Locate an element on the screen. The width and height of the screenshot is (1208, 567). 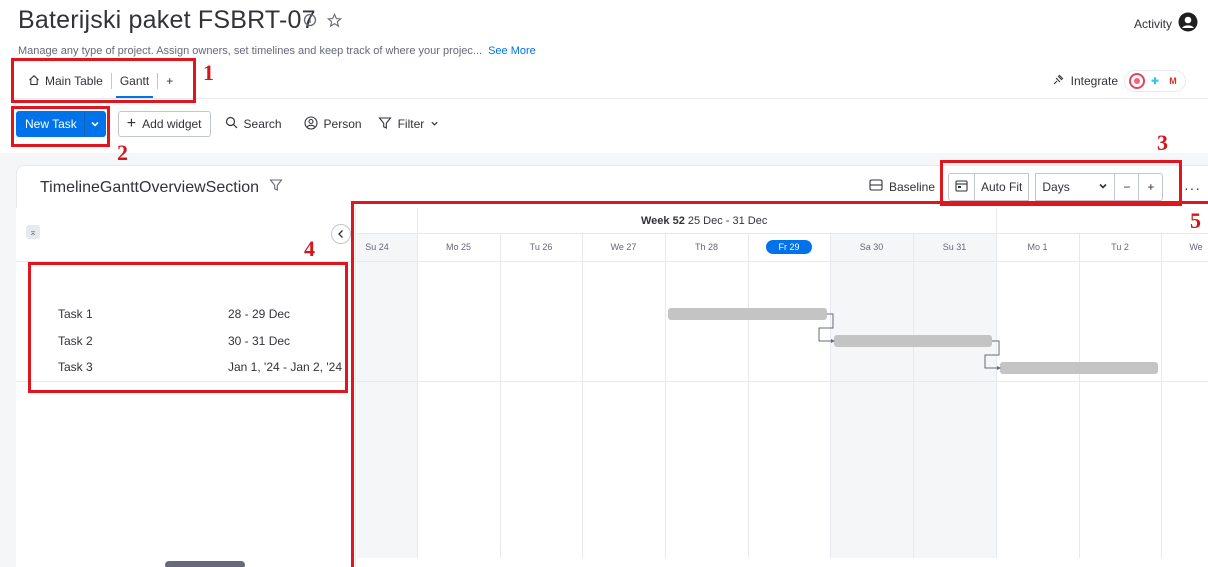
add-widget-button: + Add widget is located at coordinates (164, 124).